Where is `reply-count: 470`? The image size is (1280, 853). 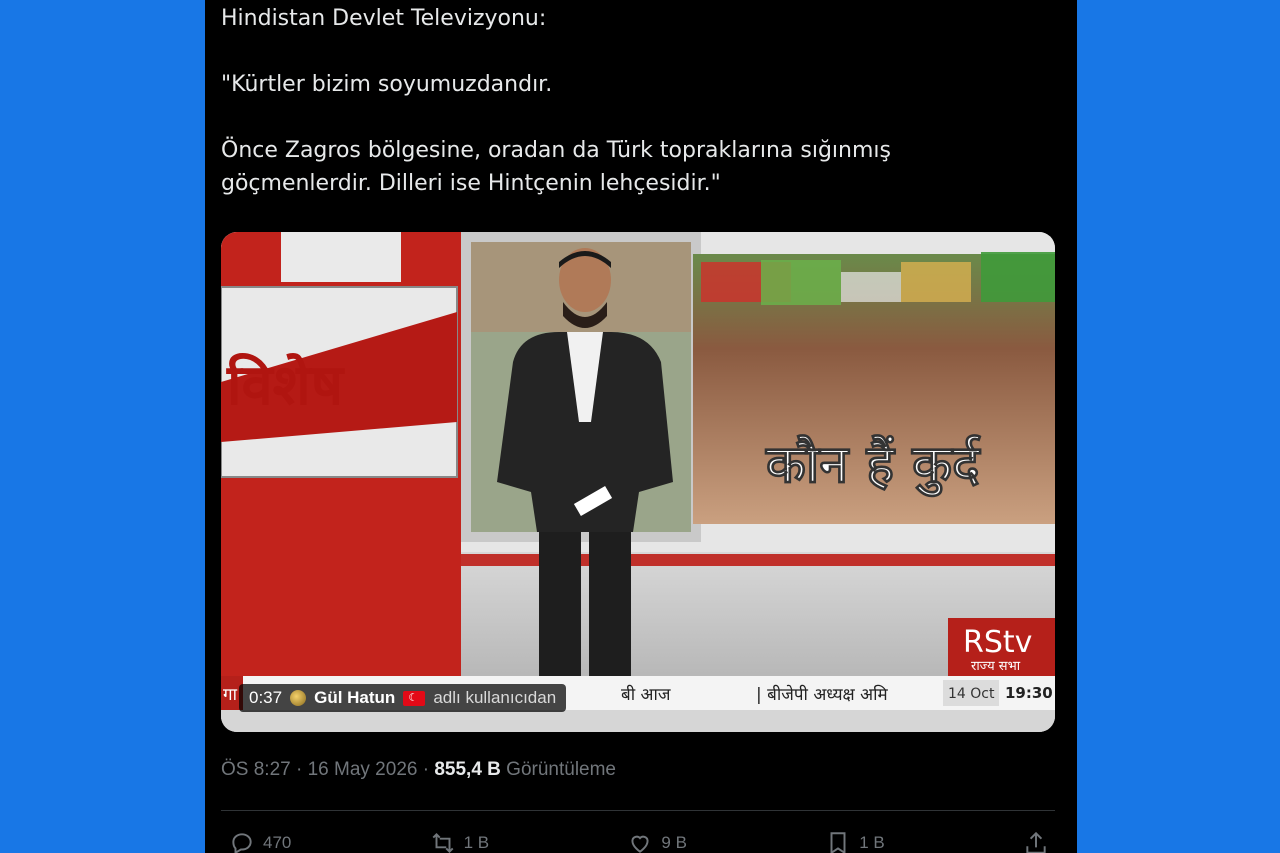 reply-count: 470 is located at coordinates (277, 842).